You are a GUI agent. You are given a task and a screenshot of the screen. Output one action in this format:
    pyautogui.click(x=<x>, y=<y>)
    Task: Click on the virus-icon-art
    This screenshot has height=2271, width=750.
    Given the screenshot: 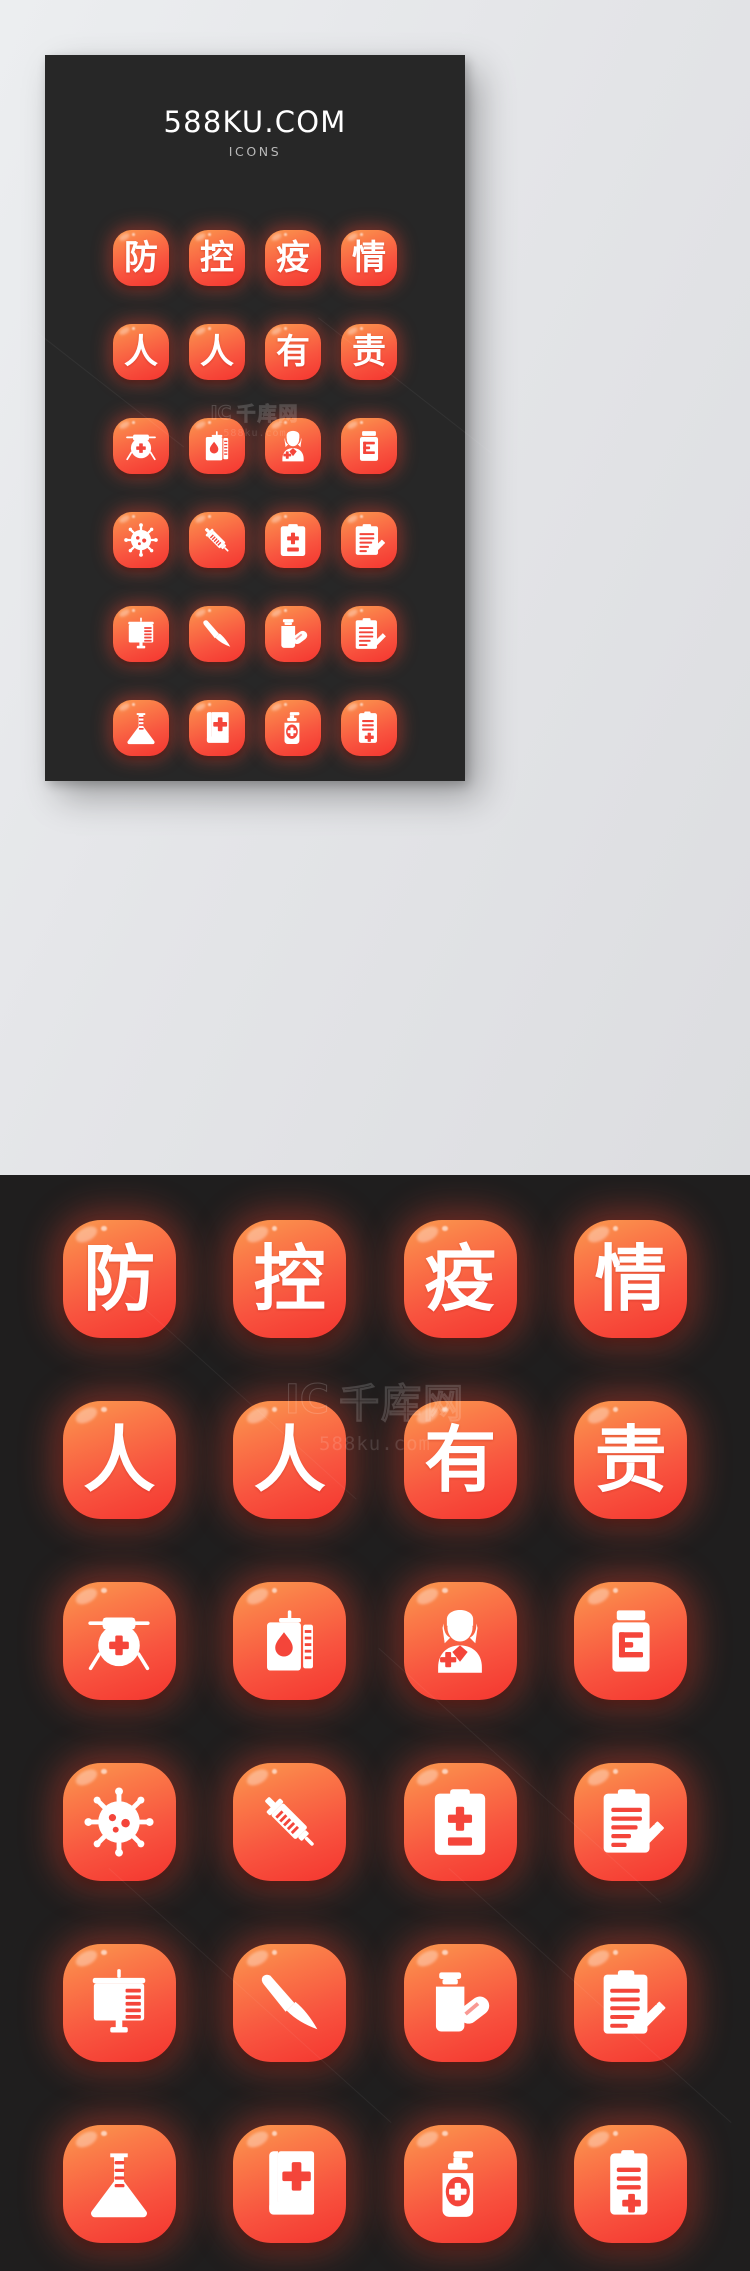 What is the action you would take?
    pyautogui.click(x=141, y=540)
    